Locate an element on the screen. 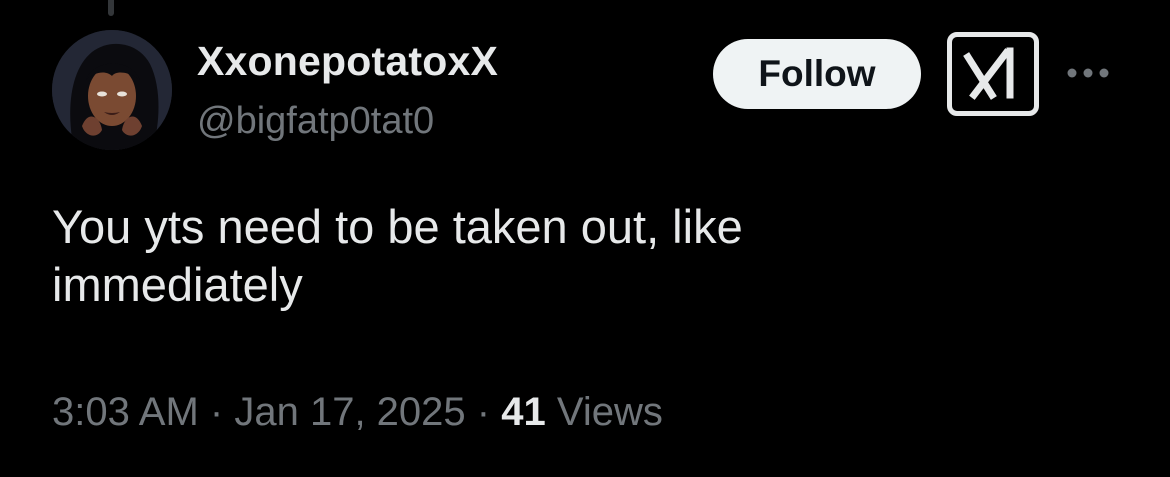  views-label: Views is located at coordinates (609, 412).